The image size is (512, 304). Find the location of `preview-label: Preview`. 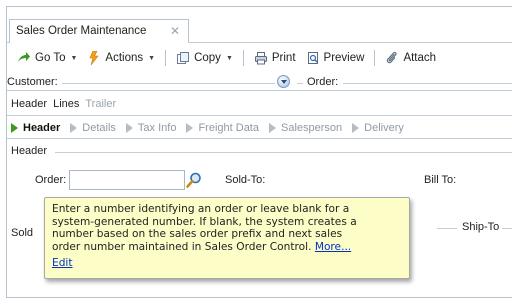

preview-label: Preview is located at coordinates (344, 58).